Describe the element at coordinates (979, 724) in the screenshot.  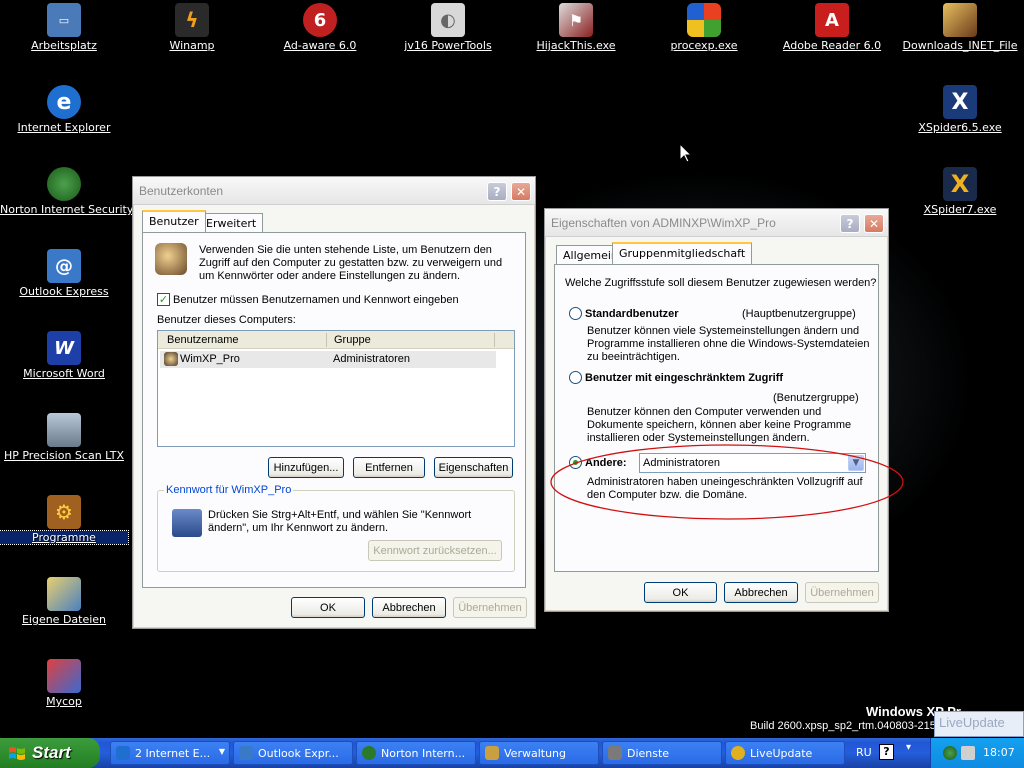
I see `liveupdate-popup: LiveUpdate` at that location.